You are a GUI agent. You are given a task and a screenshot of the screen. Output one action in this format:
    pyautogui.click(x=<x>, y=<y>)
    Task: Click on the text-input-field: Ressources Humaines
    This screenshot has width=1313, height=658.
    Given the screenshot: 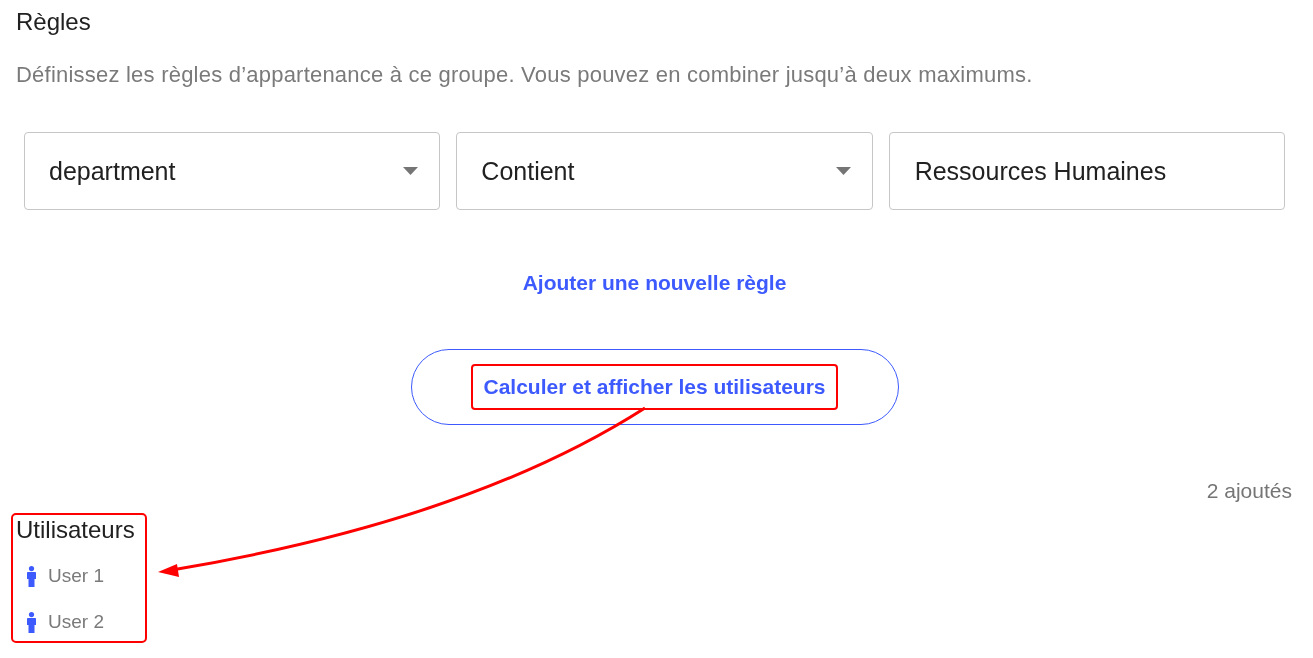 What is the action you would take?
    pyautogui.click(x=1086, y=171)
    